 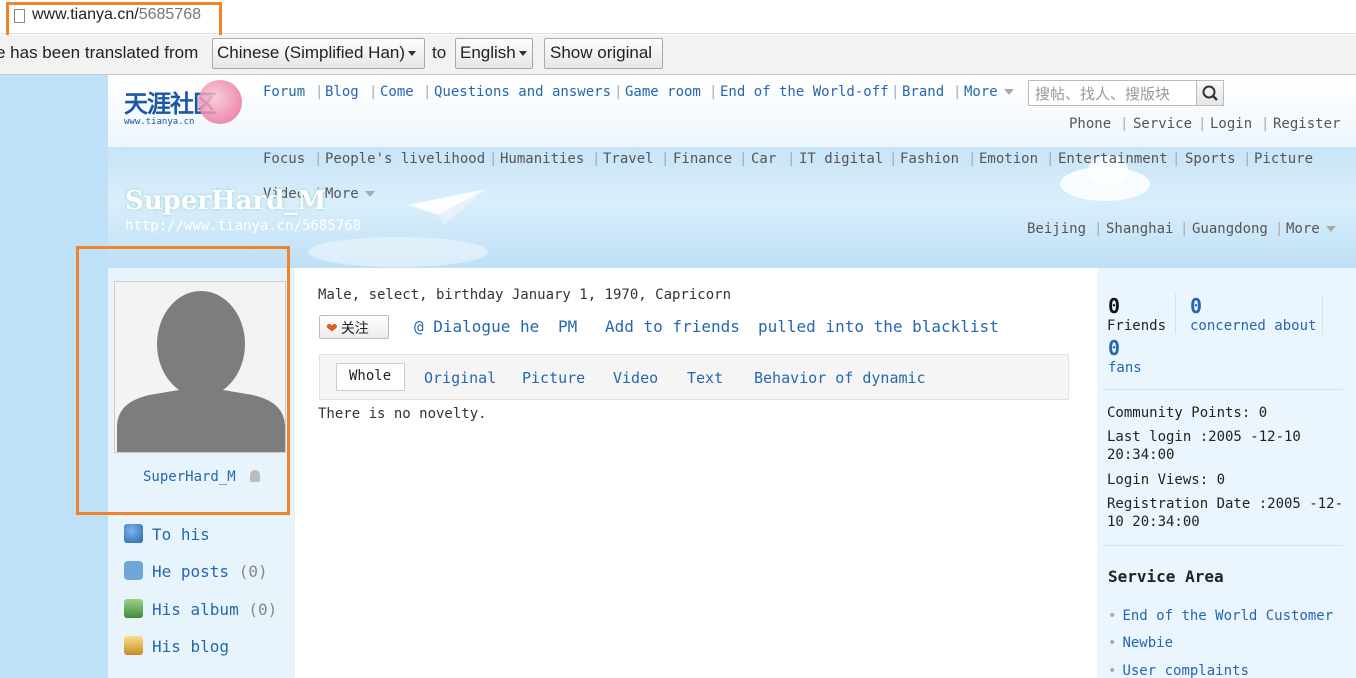 I want to click on channel-emotion: Emotion, so click(x=1008, y=159).